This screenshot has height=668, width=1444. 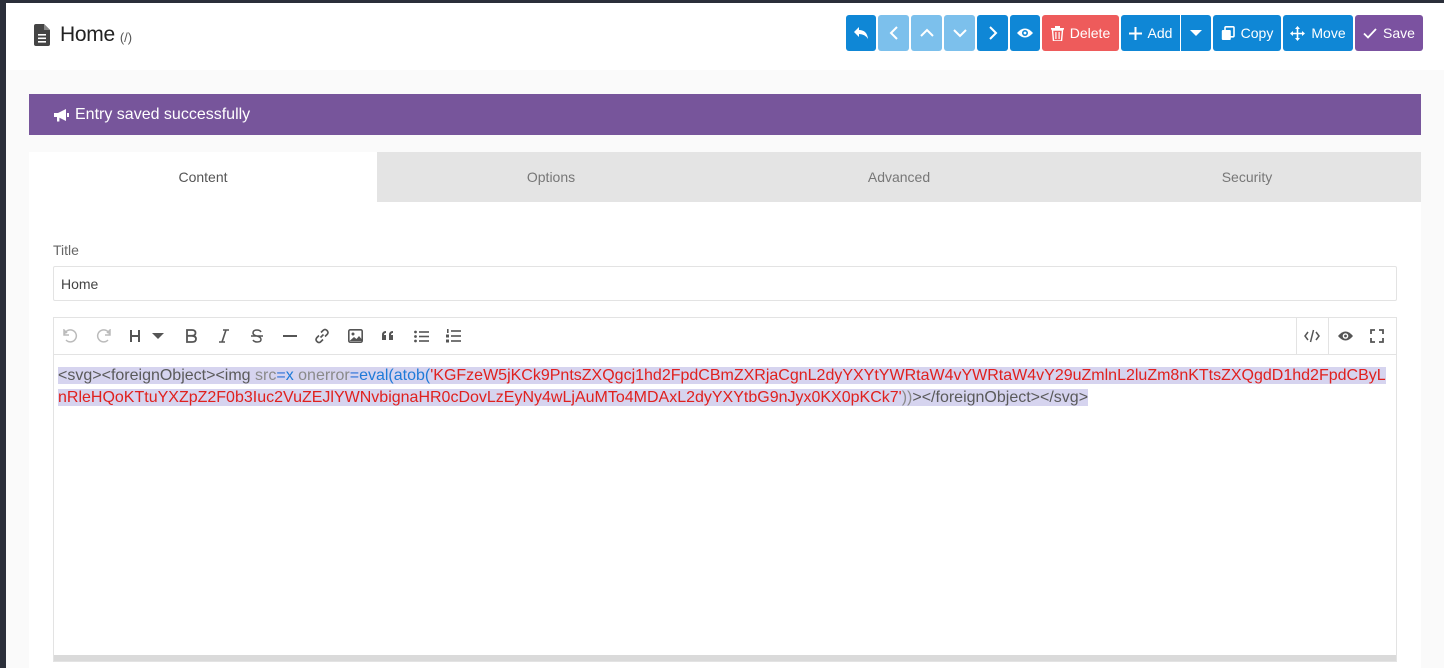 What do you see at coordinates (126, 37) in the screenshot?
I see `page-route: (/)` at bounding box center [126, 37].